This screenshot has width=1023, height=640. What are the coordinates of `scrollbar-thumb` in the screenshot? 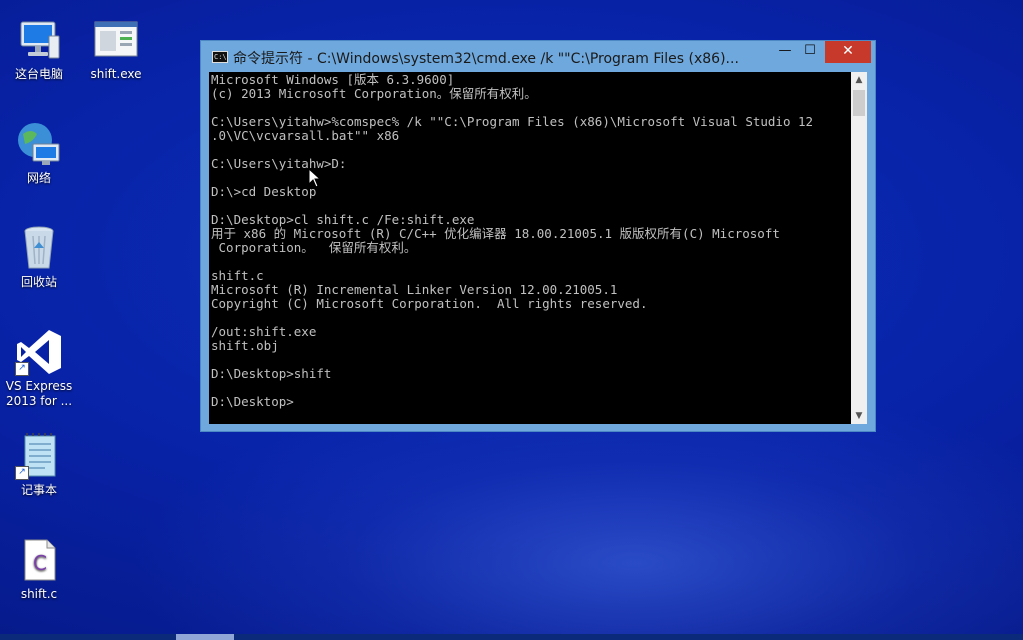 It's located at (859, 103).